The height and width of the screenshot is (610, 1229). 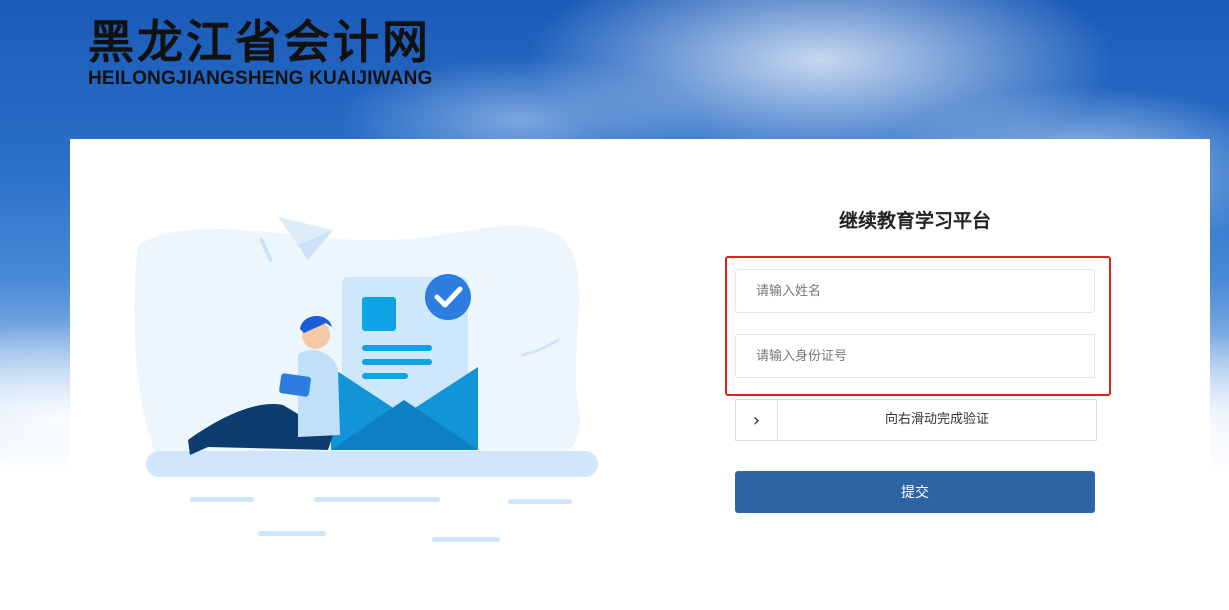 What do you see at coordinates (260, 78) in the screenshot?
I see `logo-english-title: HEILONGJIANGSHENG KUAIJIWANG` at bounding box center [260, 78].